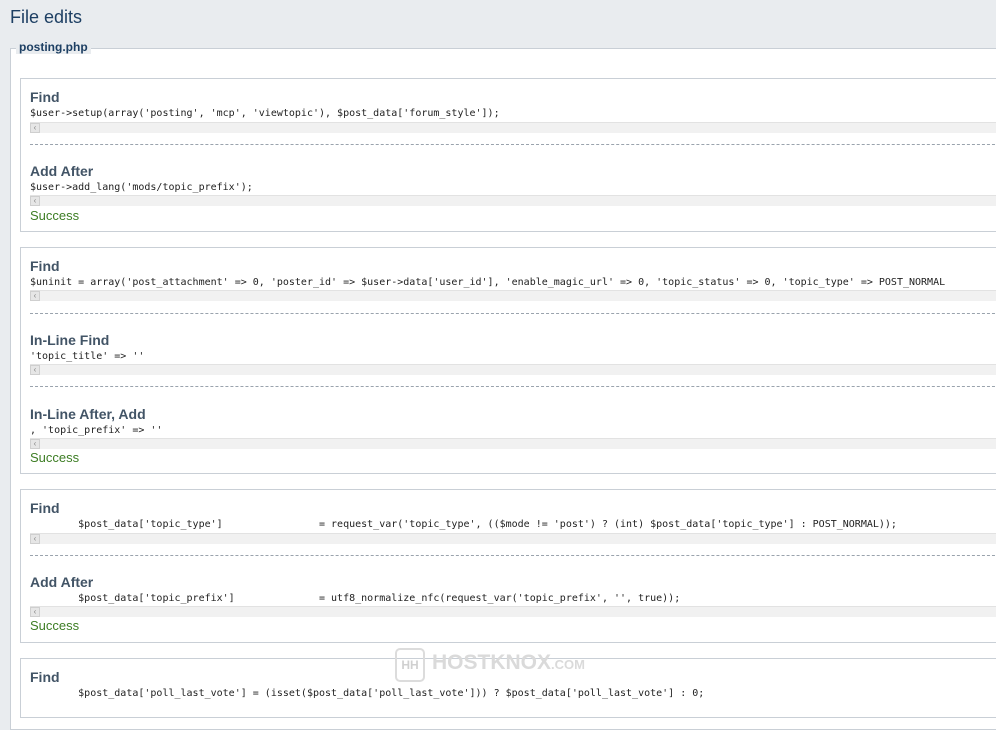 The width and height of the screenshot is (996, 730). I want to click on hostknox-logo-icon: HH, so click(410, 665).